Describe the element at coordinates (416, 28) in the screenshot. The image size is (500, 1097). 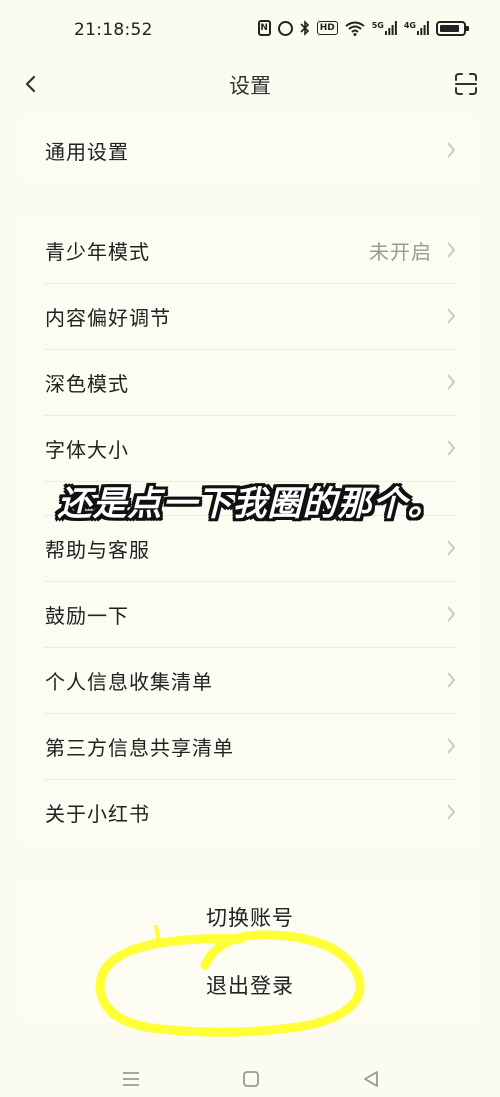
I see `signal-4g-icon: 4G` at that location.